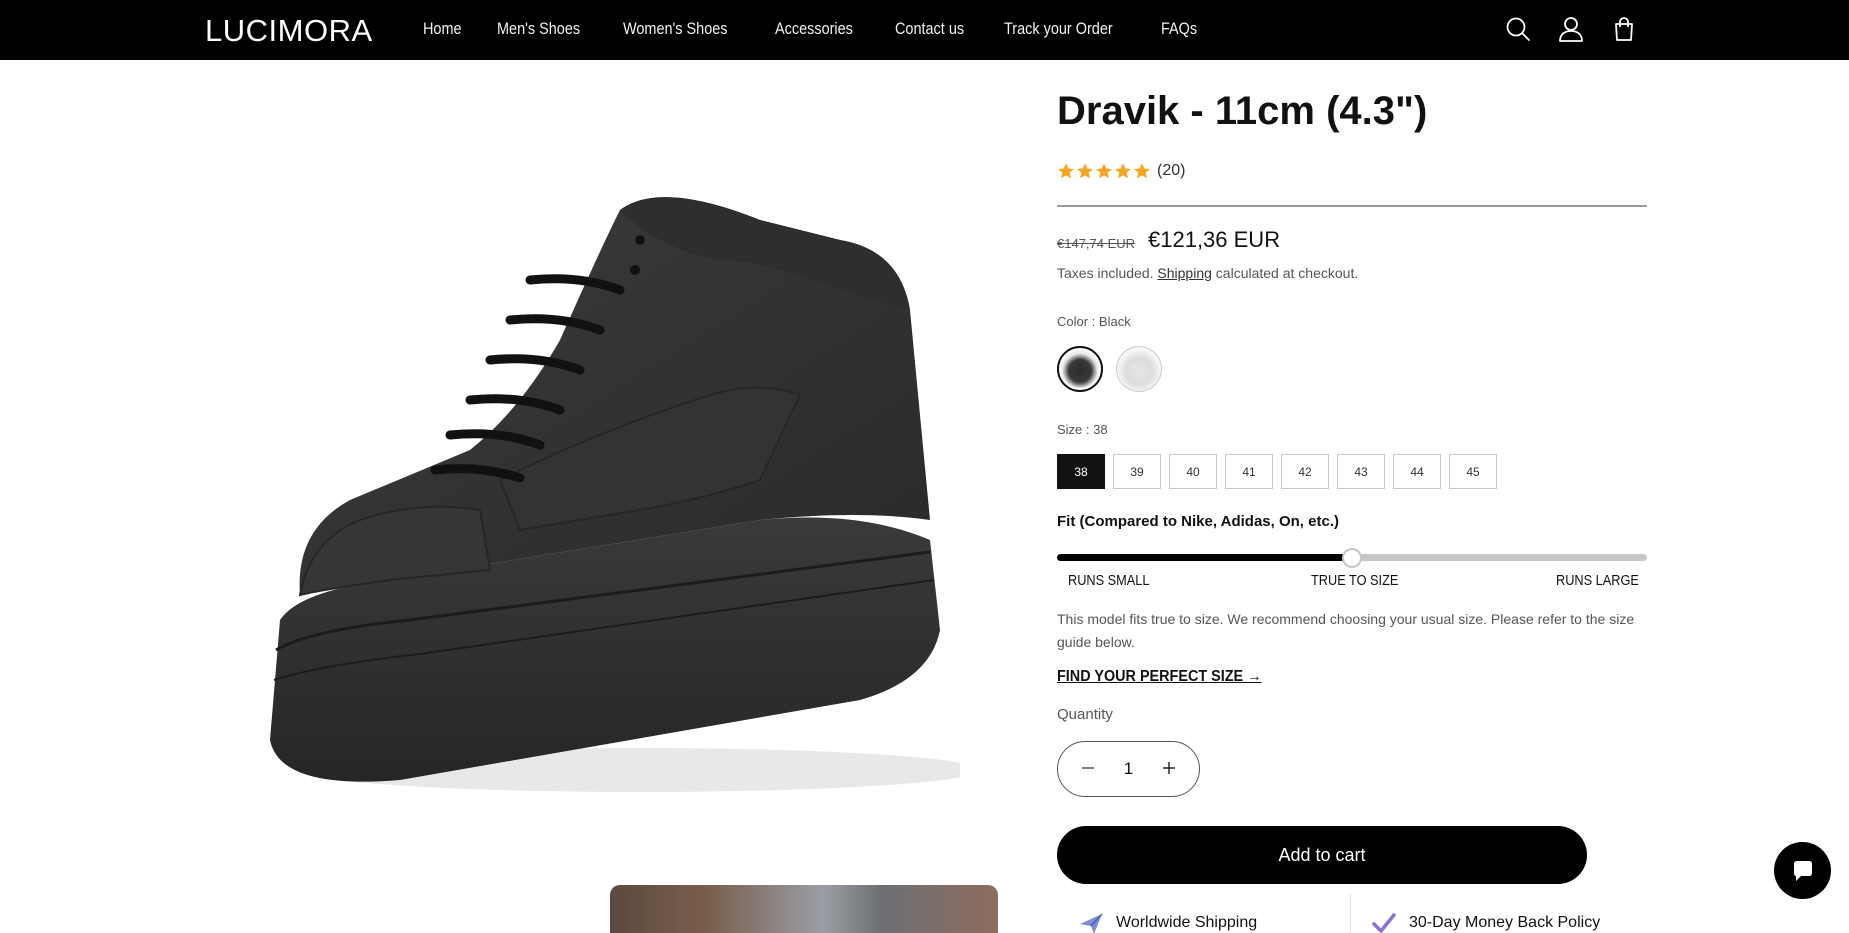 This screenshot has height=933, width=1849. I want to click on rating-stars, so click(1104, 171).